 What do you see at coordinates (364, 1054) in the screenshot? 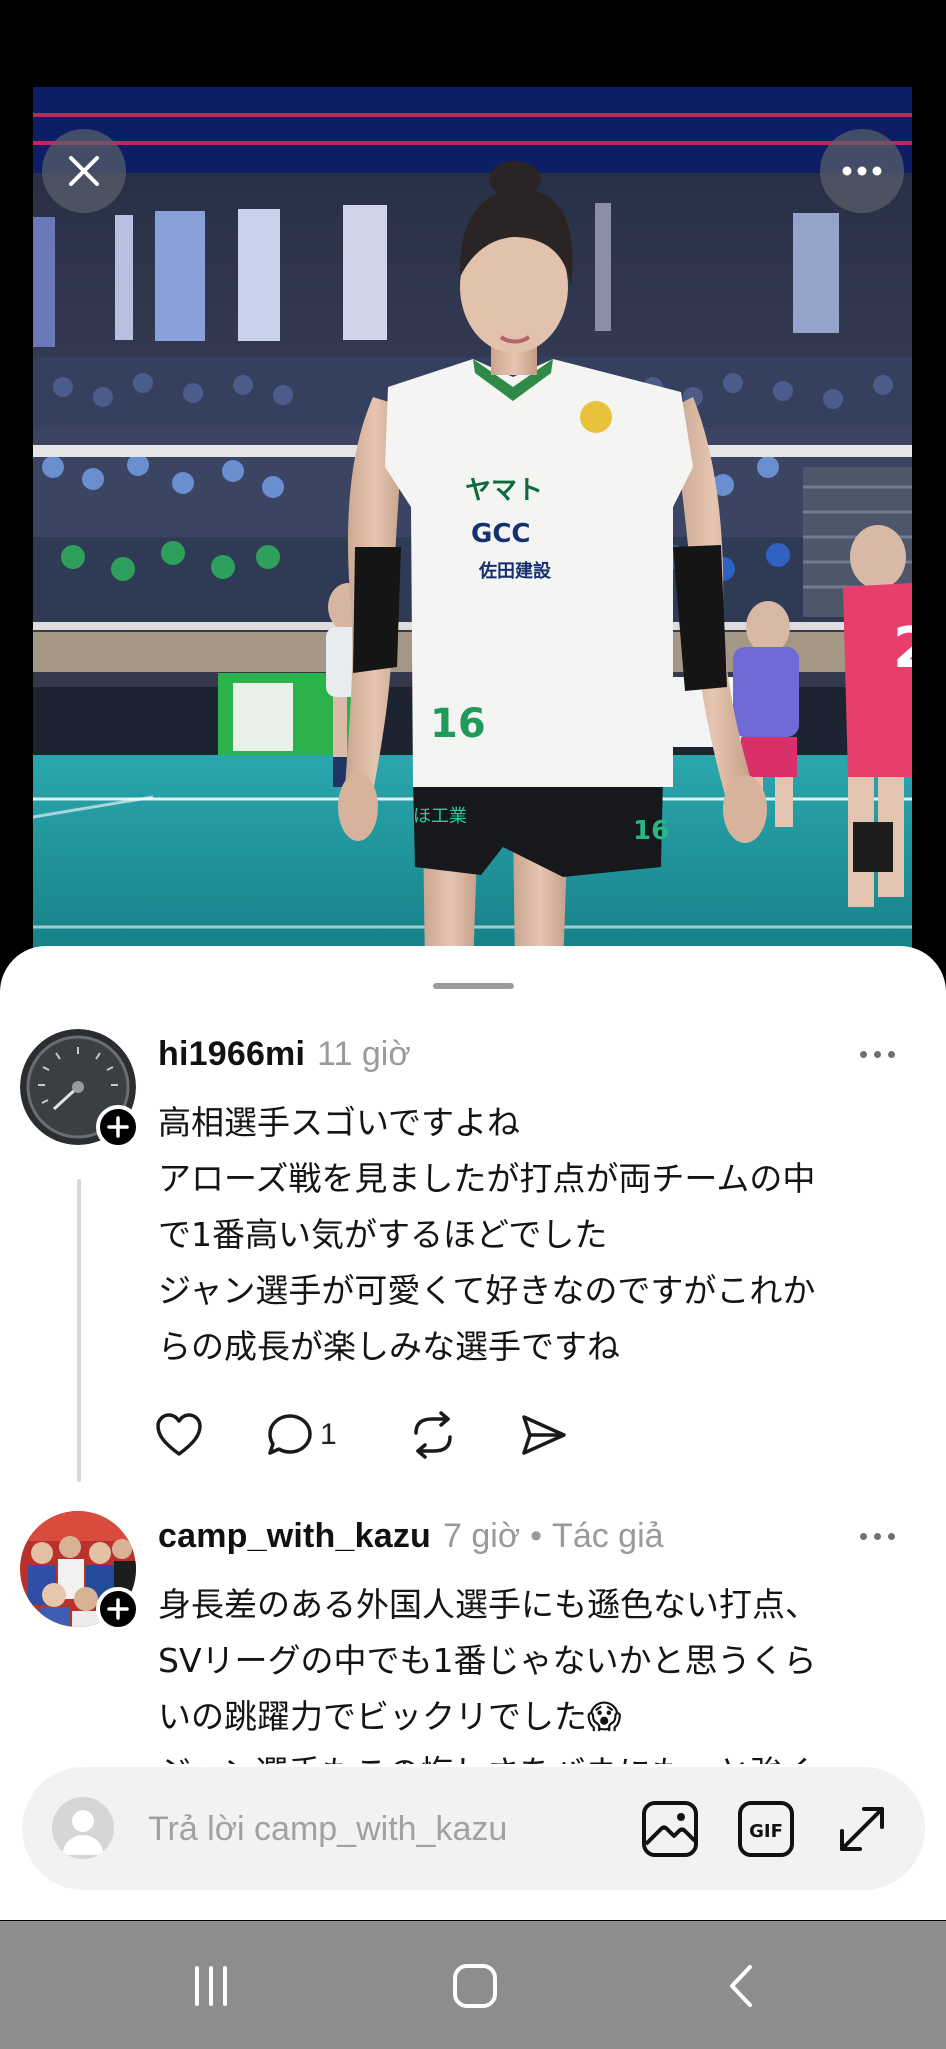
I see `comment-timestamp: 11 giờ` at bounding box center [364, 1054].